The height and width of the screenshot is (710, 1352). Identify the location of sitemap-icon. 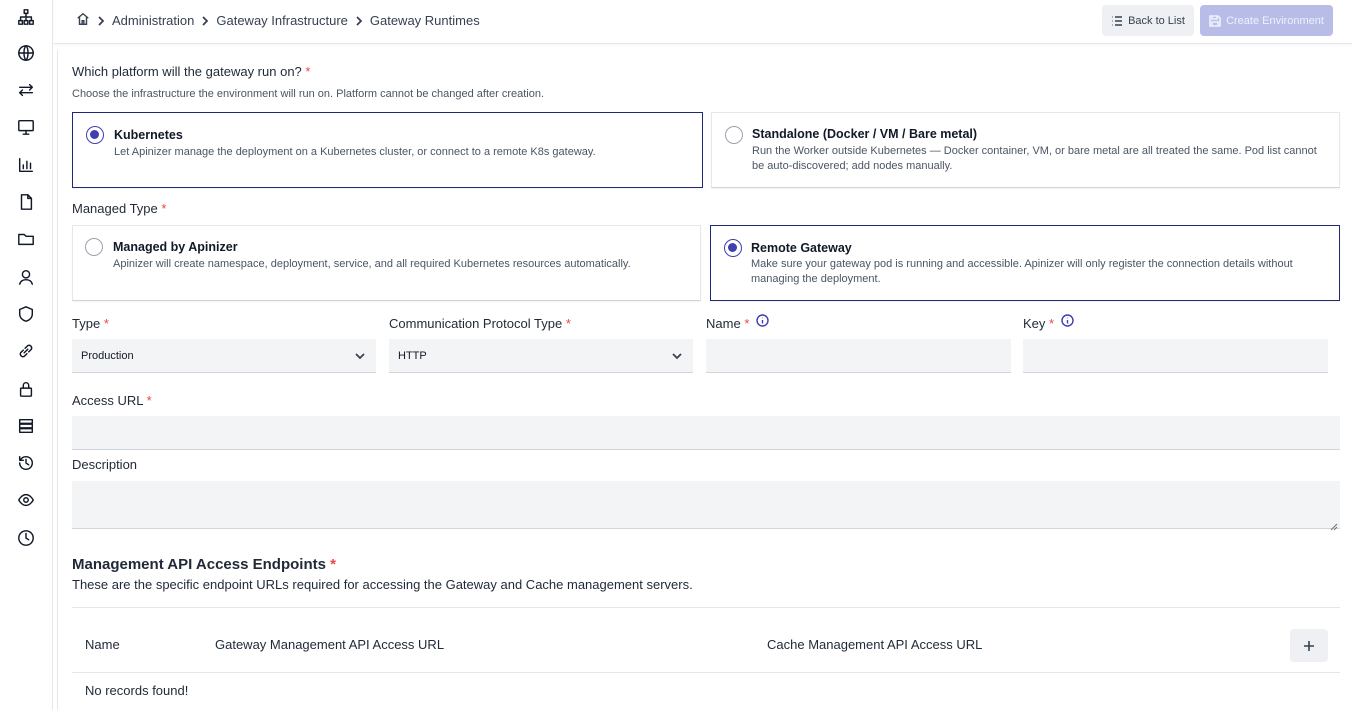
(26, 17).